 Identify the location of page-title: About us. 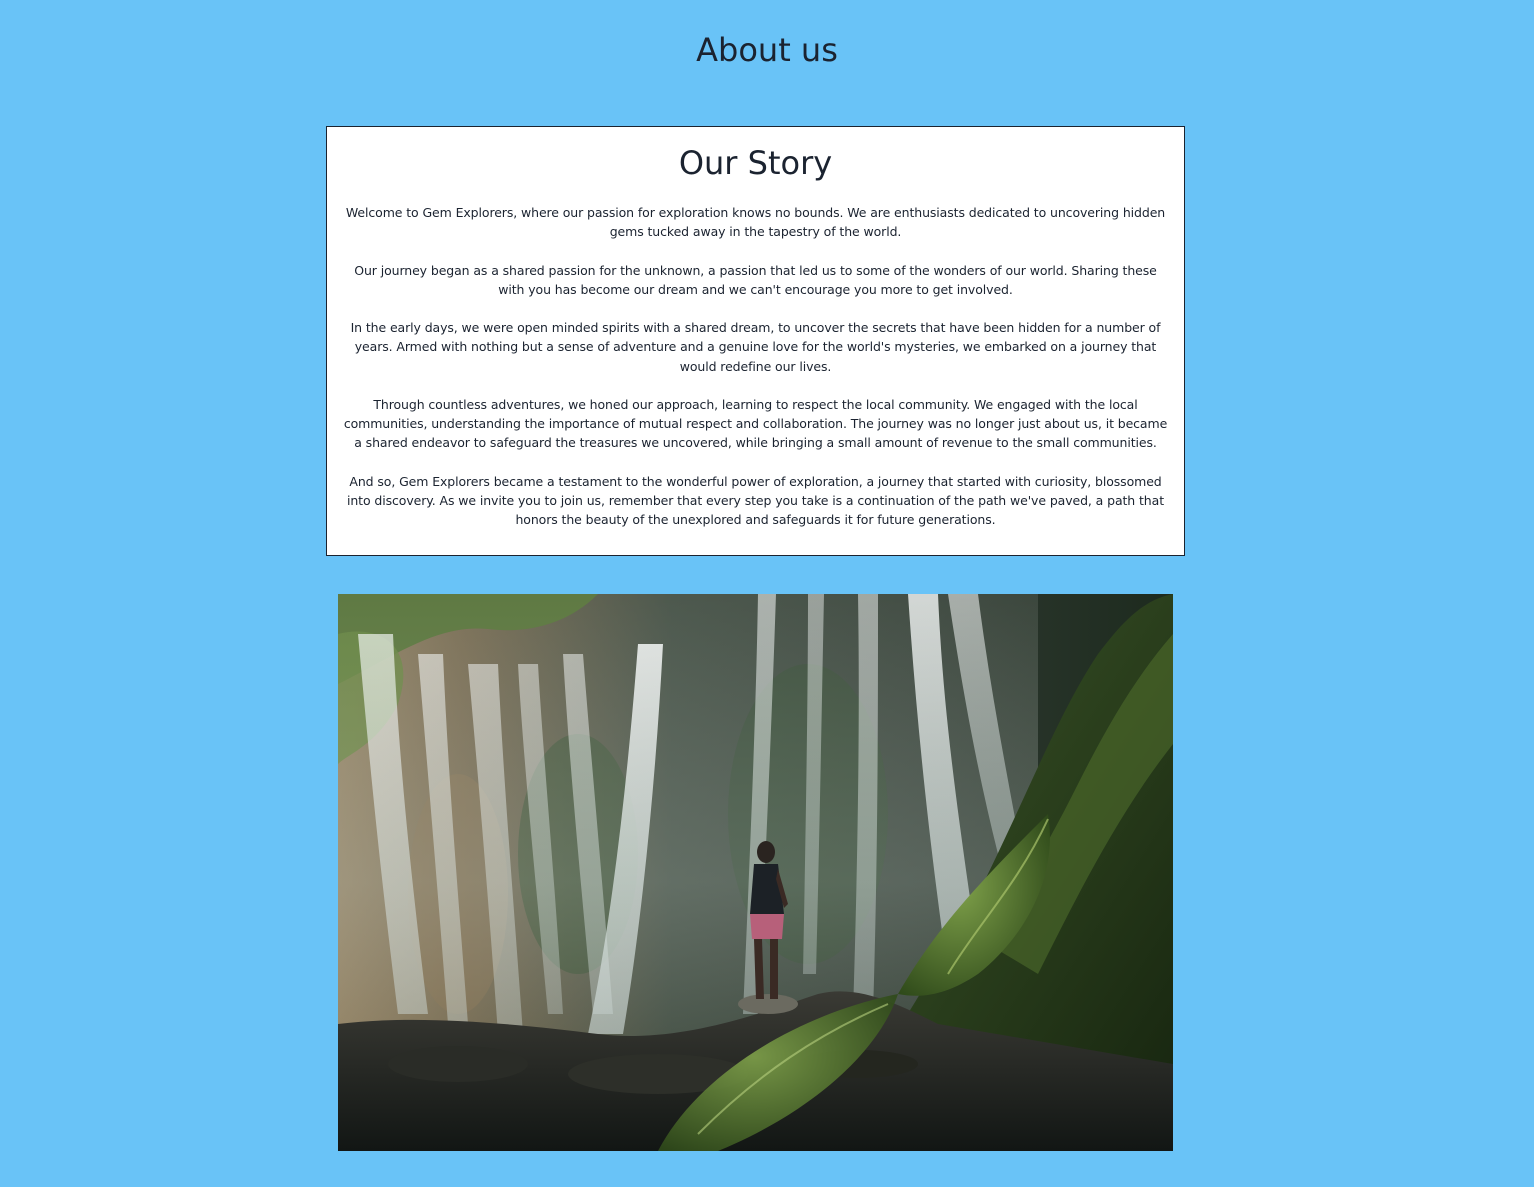
(767, 50).